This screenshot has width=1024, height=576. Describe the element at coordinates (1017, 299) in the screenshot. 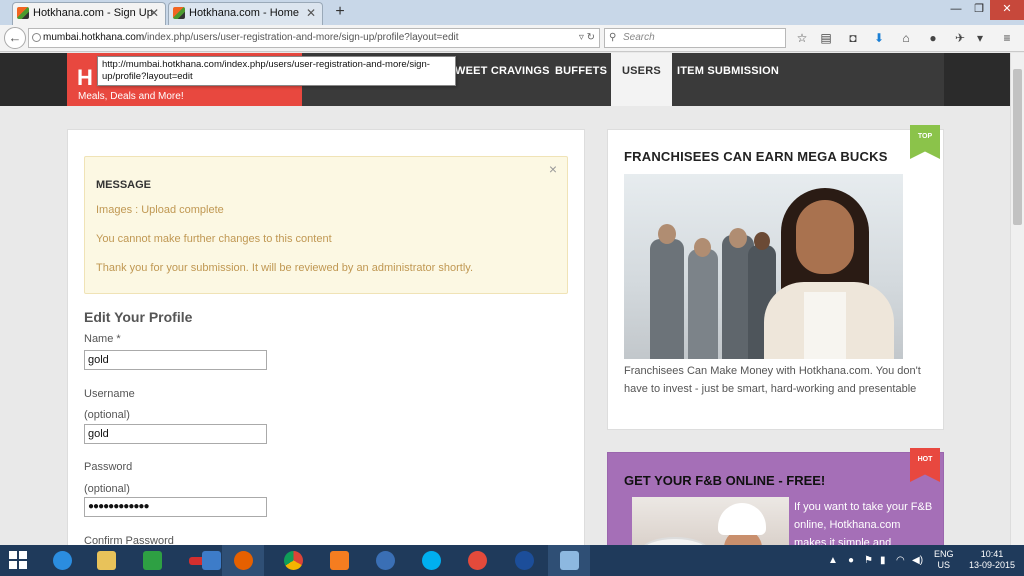

I see `page-scrollbar` at that location.